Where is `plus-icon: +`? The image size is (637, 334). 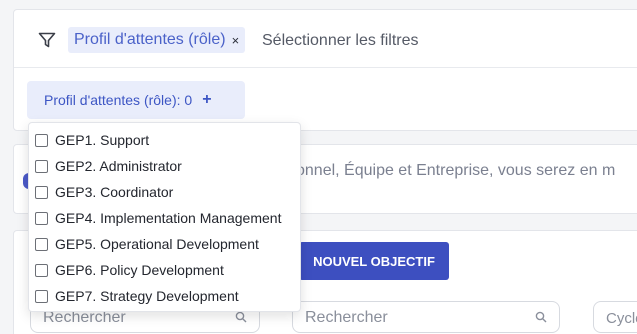
plus-icon: + is located at coordinates (207, 99).